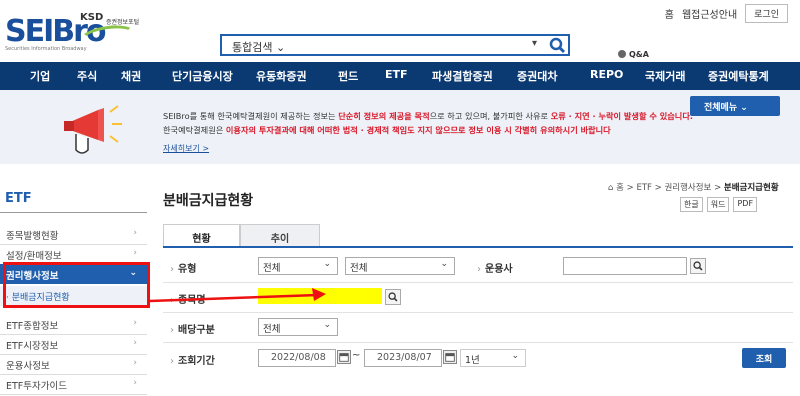 The width and height of the screenshot is (800, 396). Describe the element at coordinates (272, 268) in the screenshot. I see `type-select-1-value: 전체` at that location.